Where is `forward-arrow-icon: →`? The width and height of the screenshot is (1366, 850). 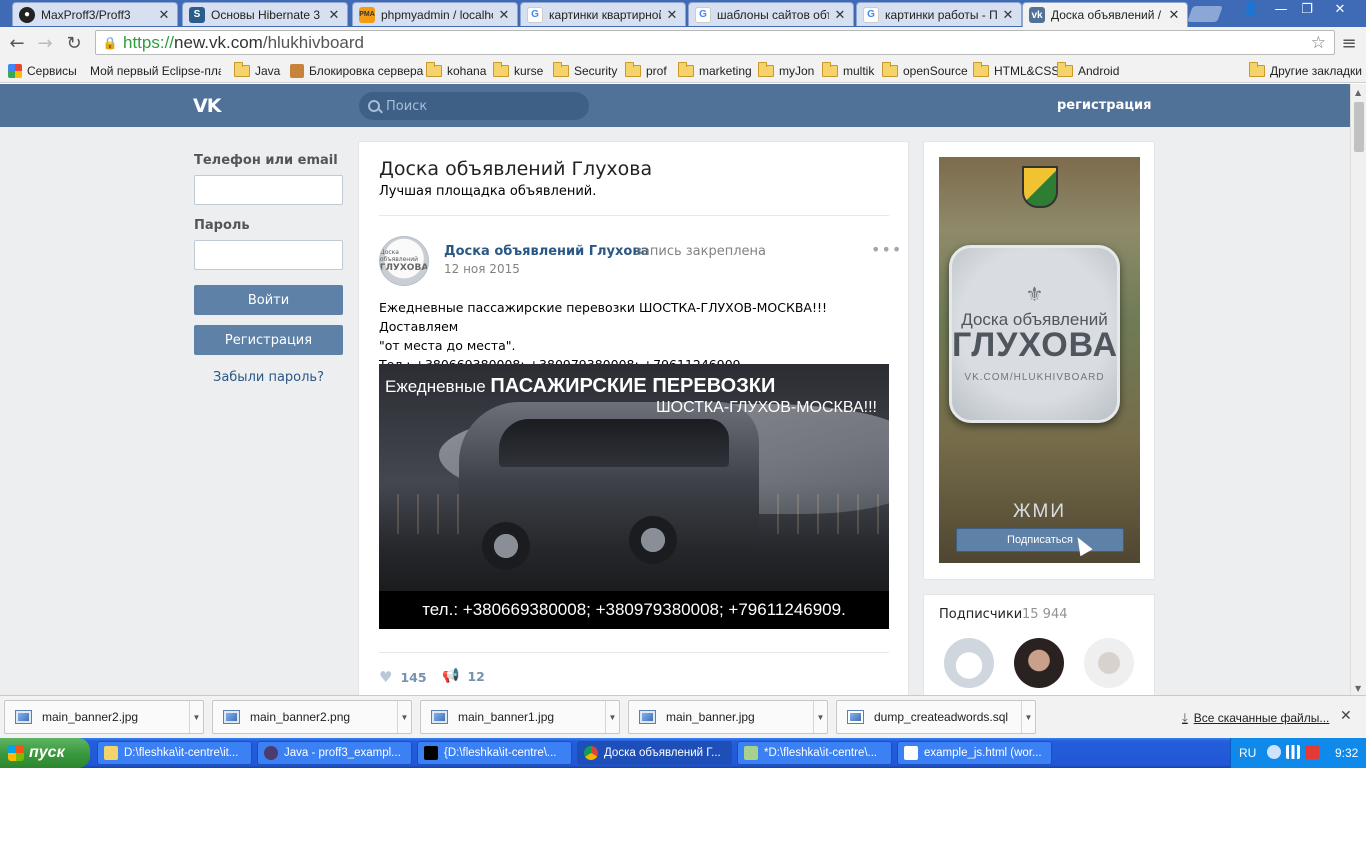 forward-arrow-icon: → is located at coordinates (45, 43).